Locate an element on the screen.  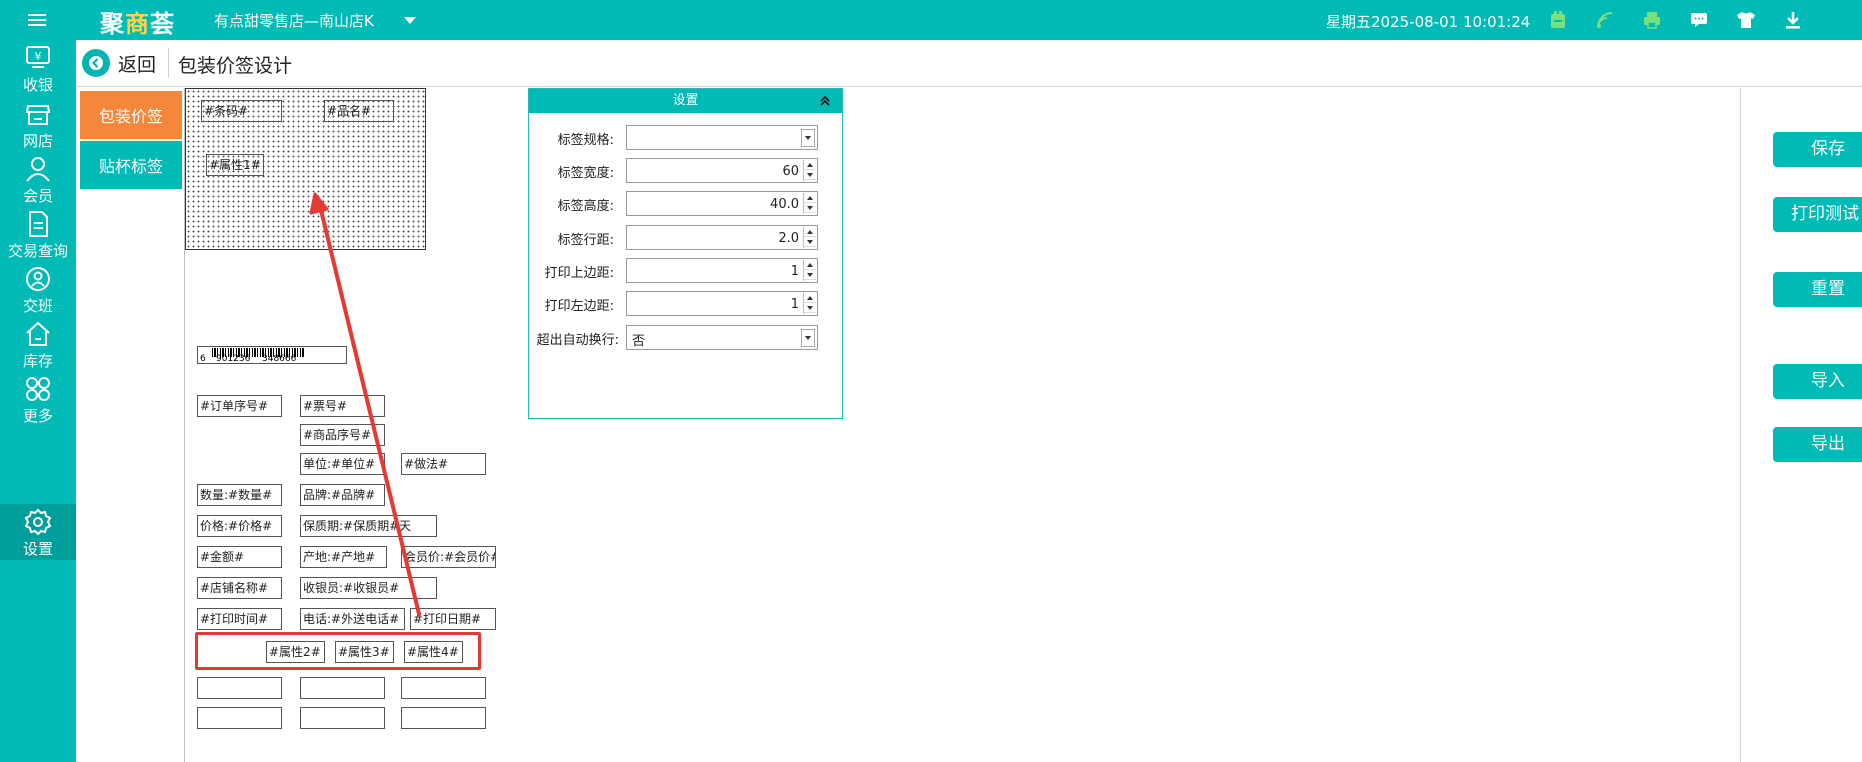
sidebar-item-settings: 设置 is located at coordinates (38, 532).